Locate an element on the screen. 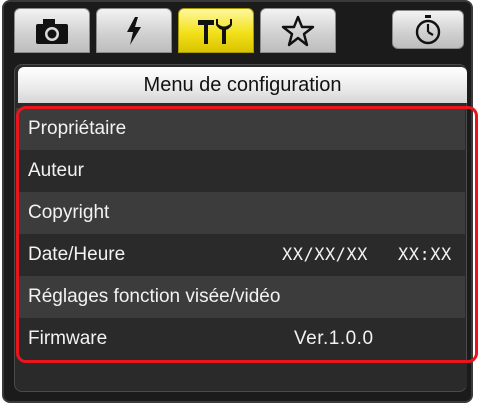 The width and height of the screenshot is (479, 405). tab-my-menu is located at coordinates (298, 30).